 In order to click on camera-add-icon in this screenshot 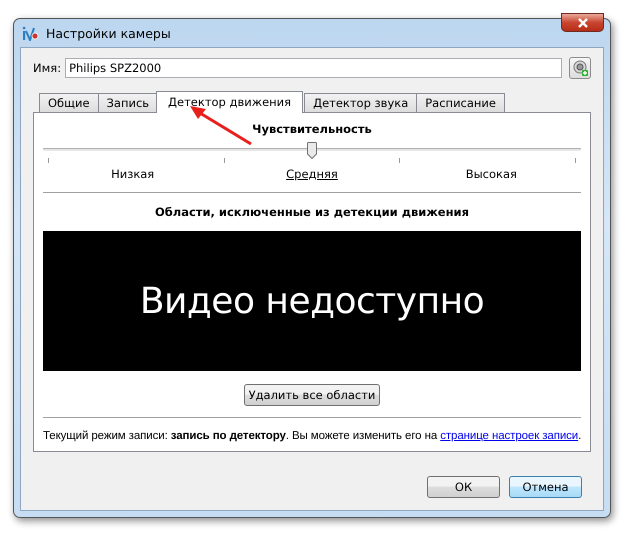, I will do `click(580, 68)`.